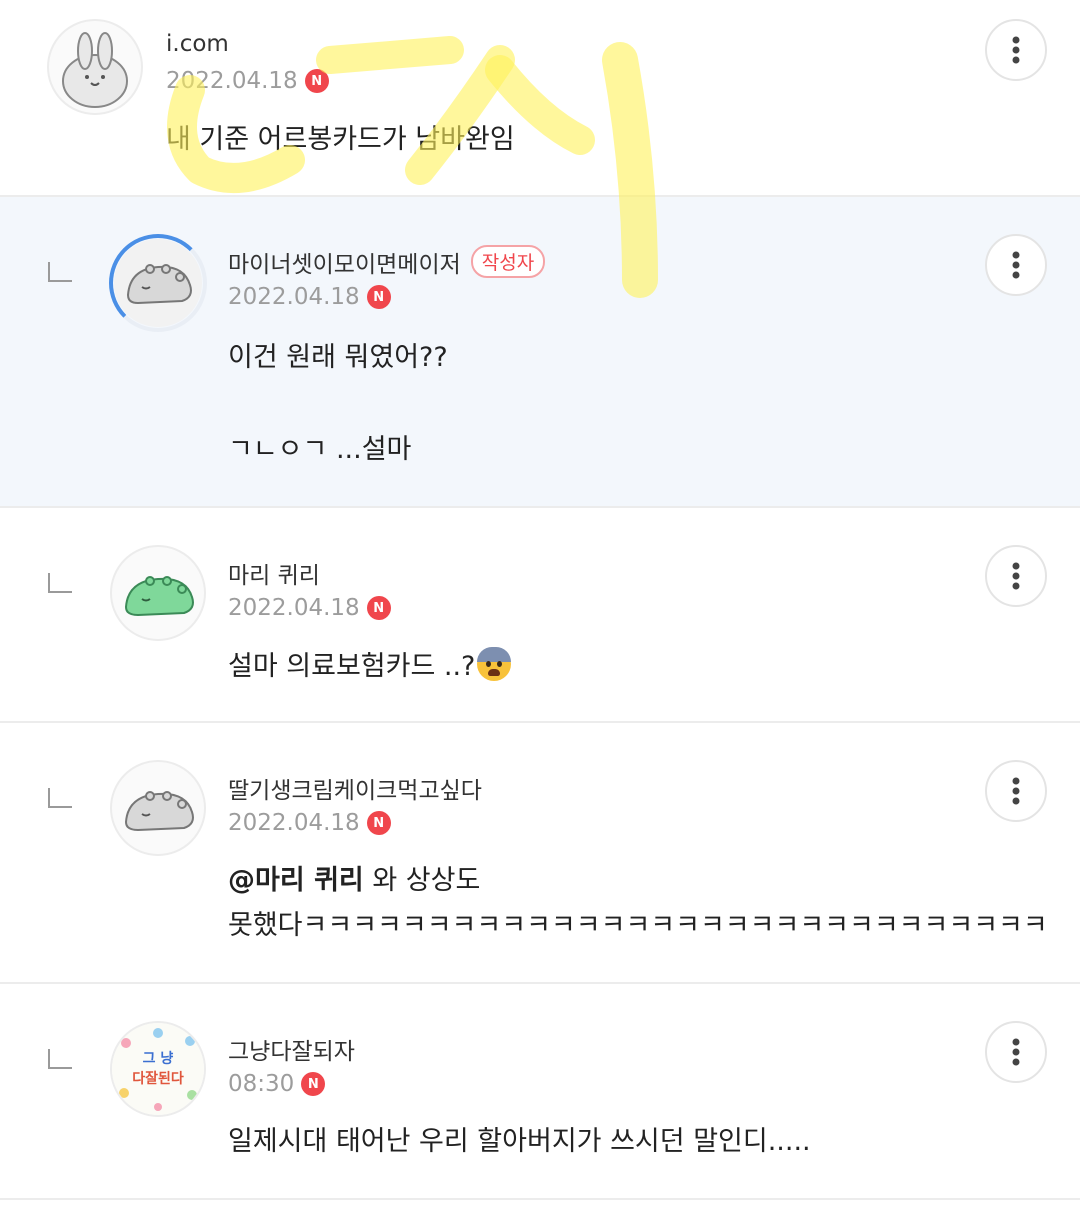  I want to click on mention-link: @마리 퀴리, so click(296, 880).